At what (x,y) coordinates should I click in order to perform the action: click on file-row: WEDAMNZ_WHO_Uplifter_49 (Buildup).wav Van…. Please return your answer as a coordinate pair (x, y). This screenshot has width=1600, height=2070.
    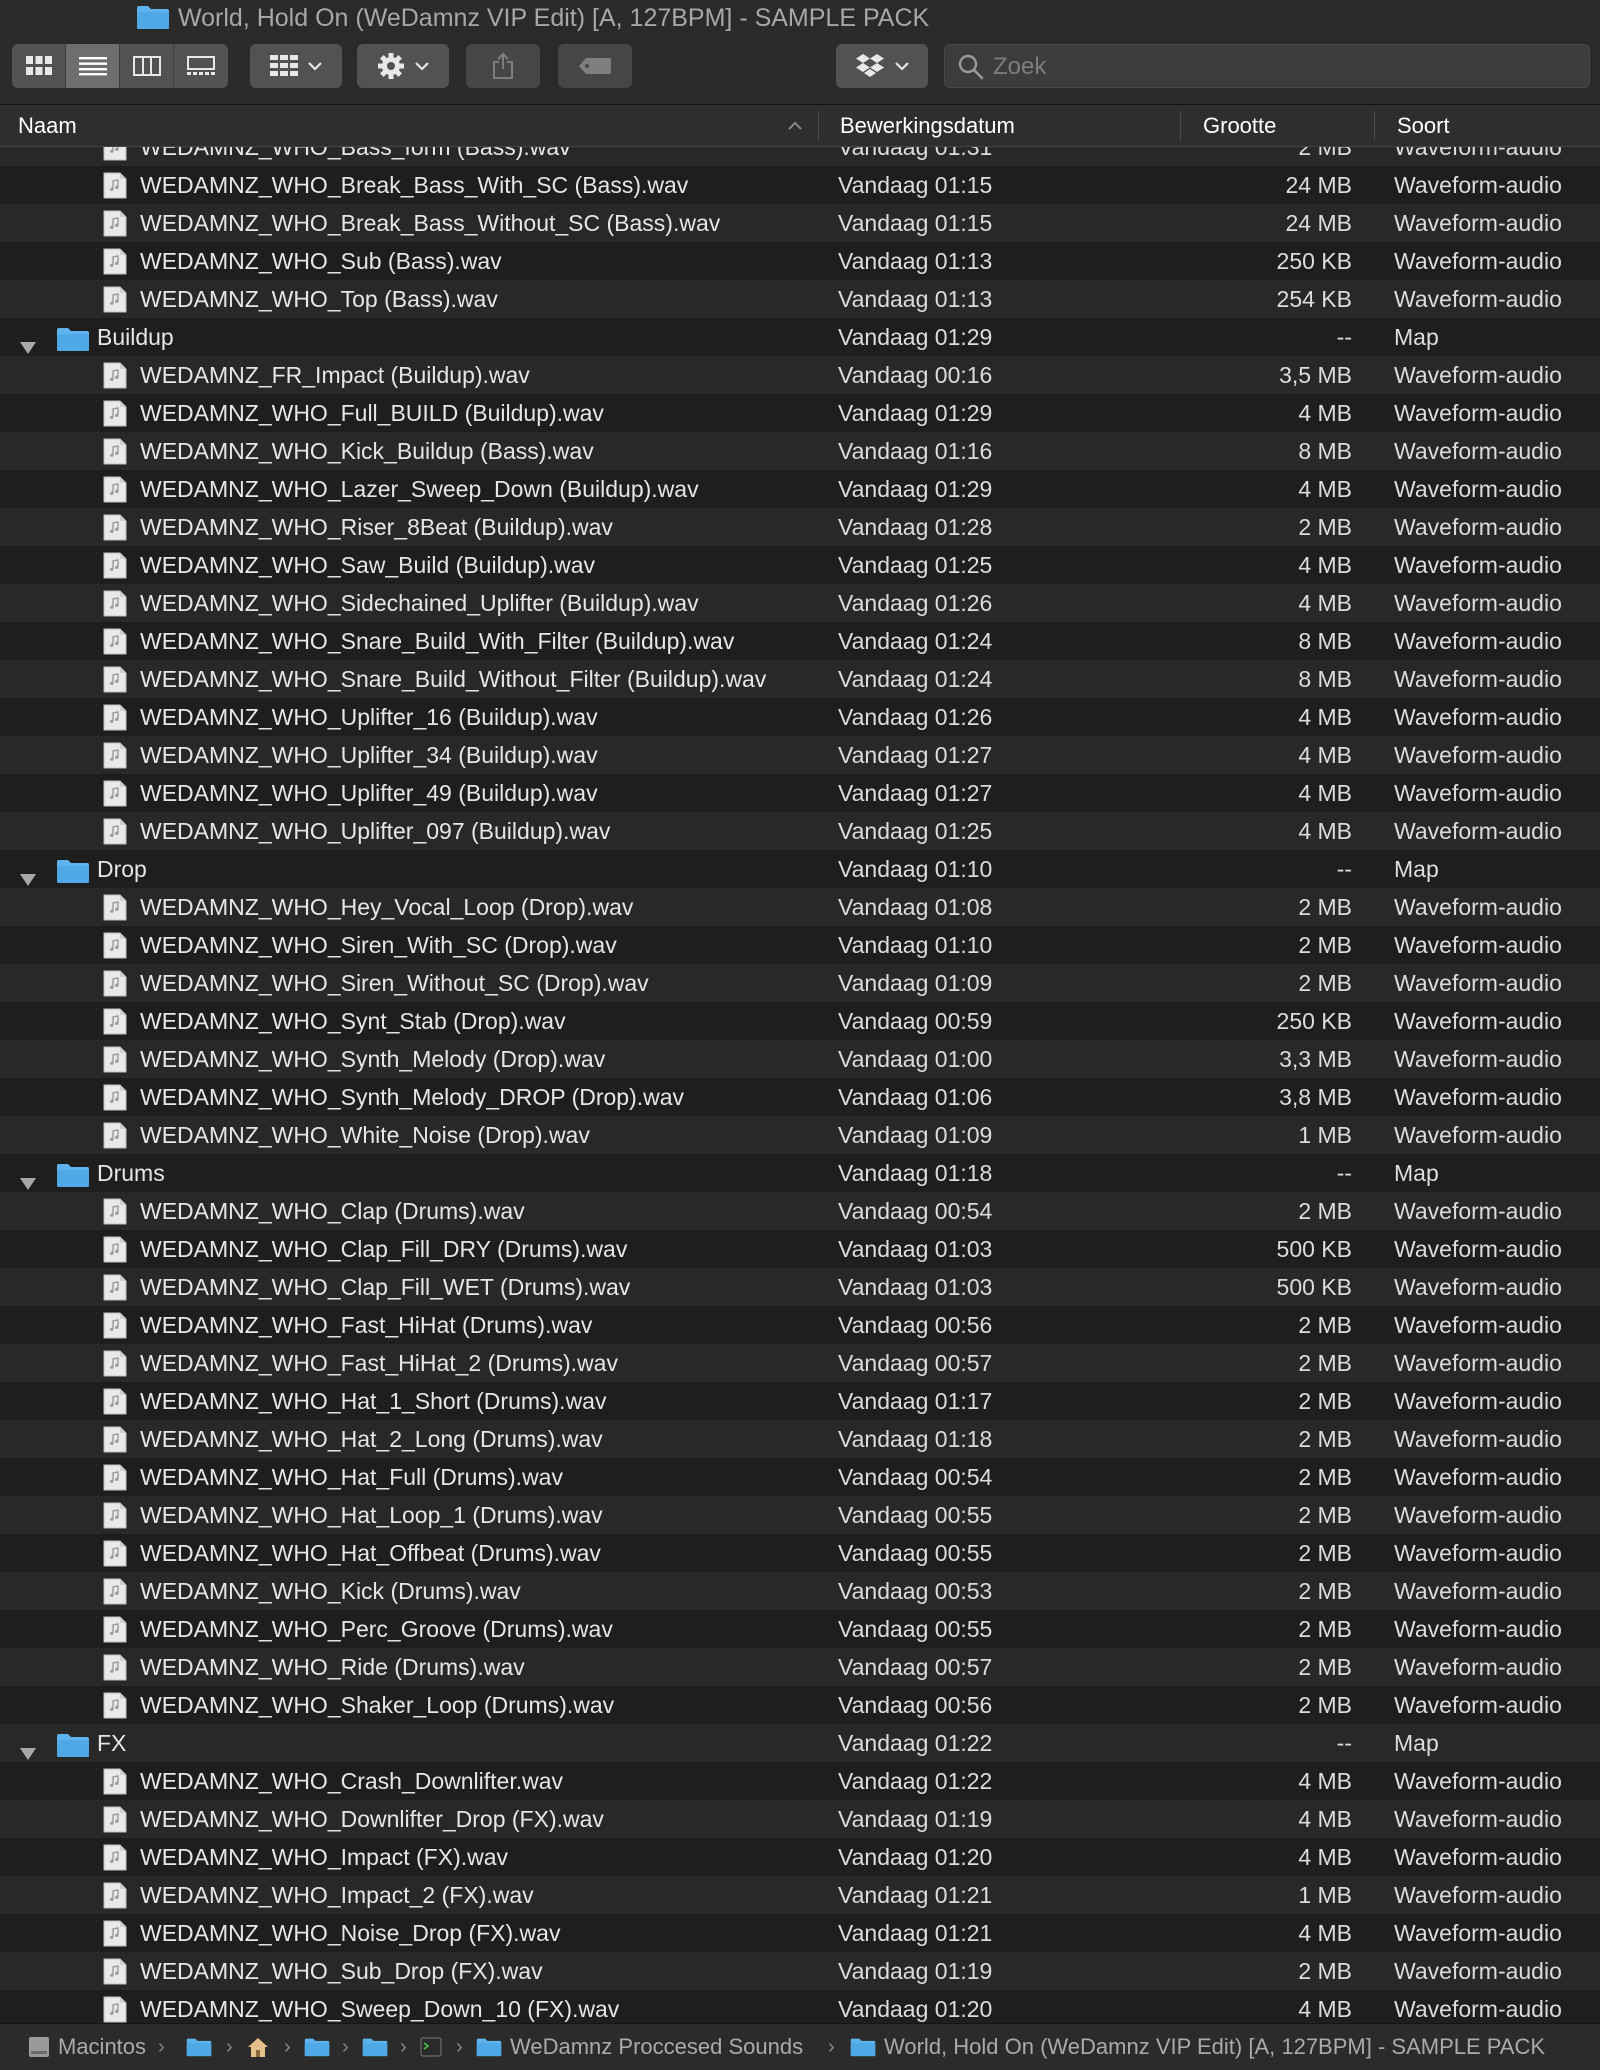
    Looking at the image, I should click on (800, 793).